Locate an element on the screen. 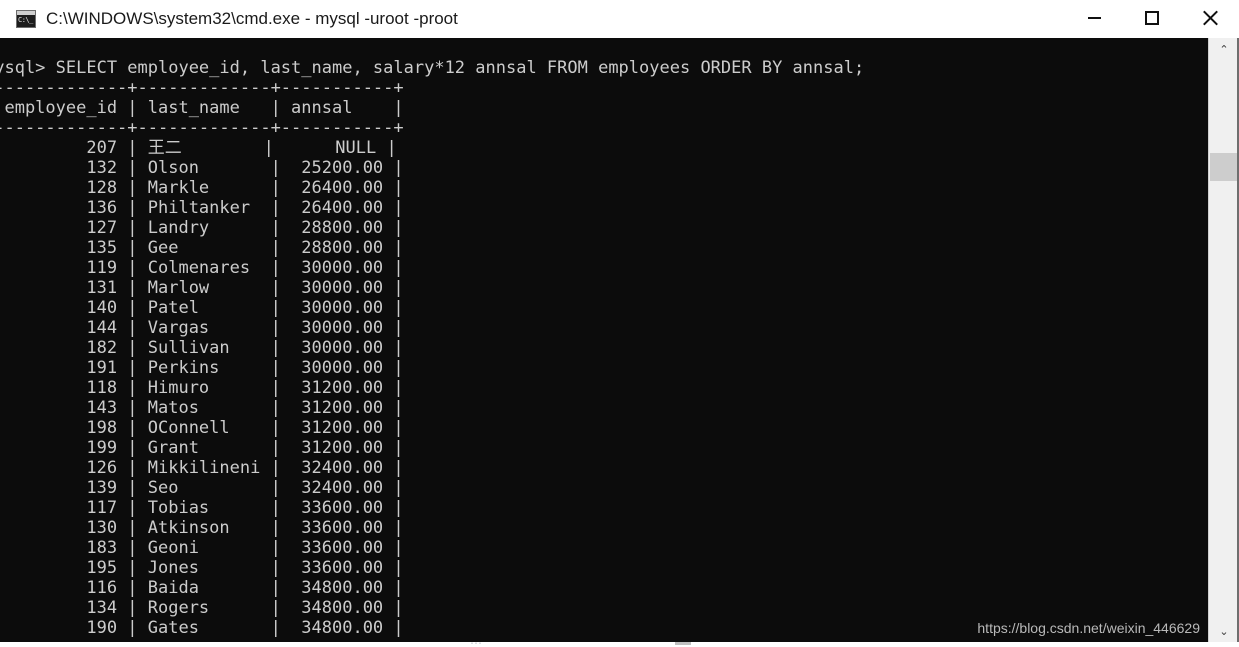 This screenshot has height=647, width=1239. cmd-console-icon is located at coordinates (26, 19).